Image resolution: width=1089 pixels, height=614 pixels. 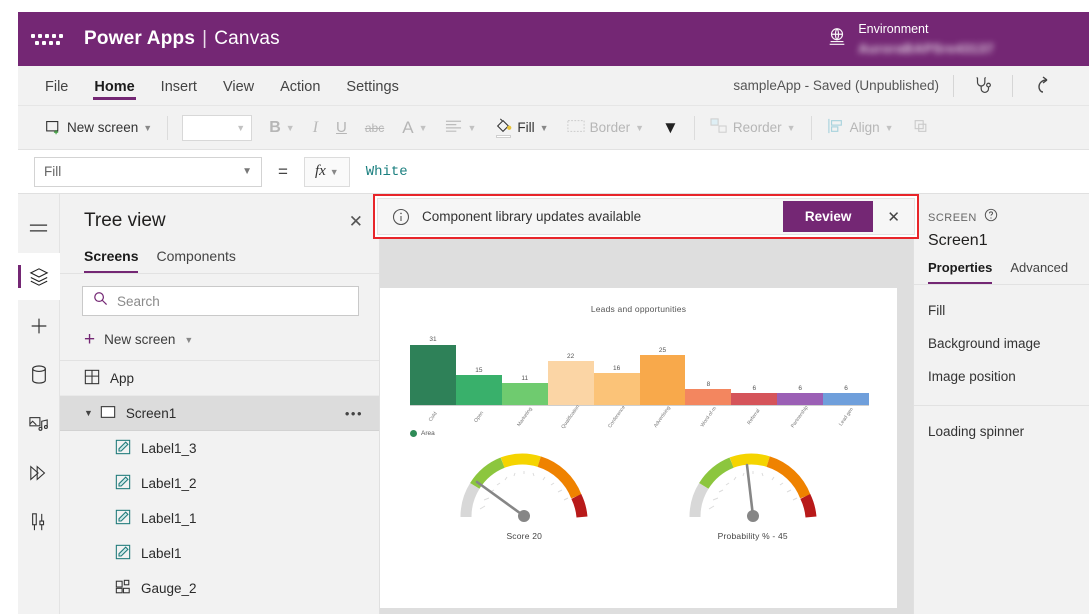 I want to click on menu-item-home: Home, so click(x=114, y=86).